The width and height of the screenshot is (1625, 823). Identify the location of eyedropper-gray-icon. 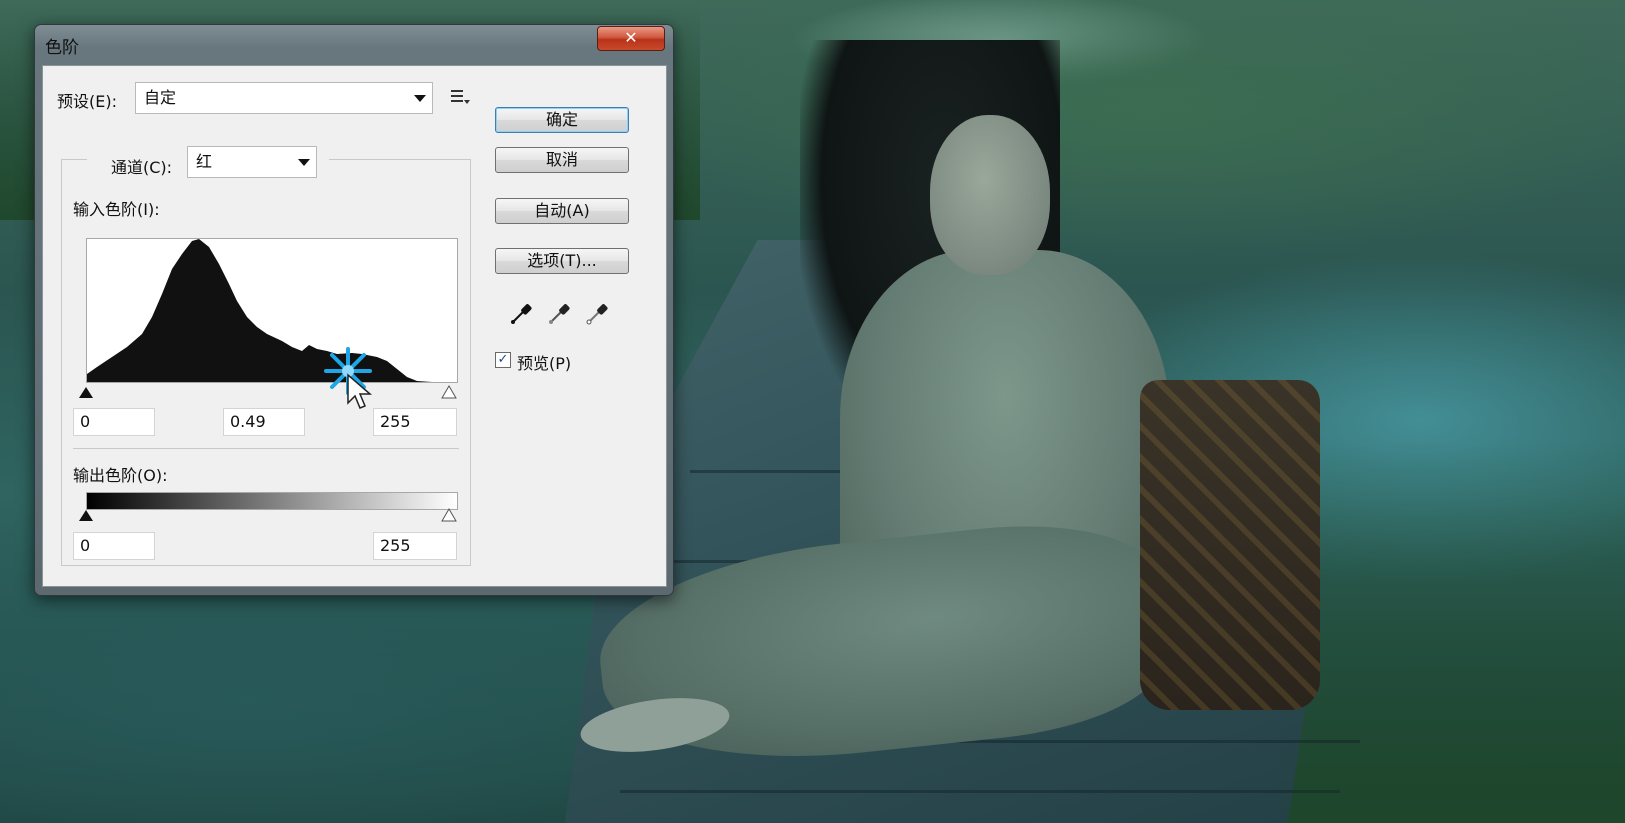
(560, 313).